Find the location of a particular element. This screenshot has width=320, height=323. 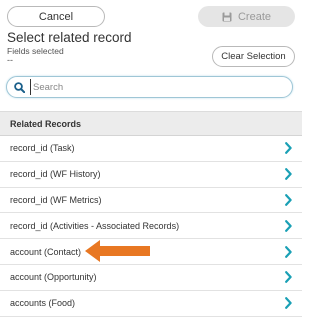

list-item: accounts (Food) is located at coordinates (151, 304).